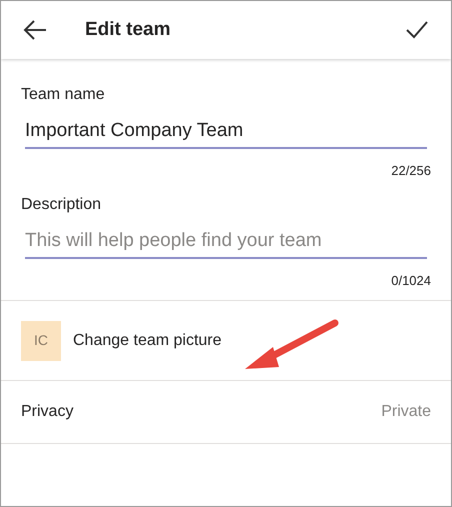  What do you see at coordinates (411, 281) in the screenshot?
I see `character-counter: 0/1024` at bounding box center [411, 281].